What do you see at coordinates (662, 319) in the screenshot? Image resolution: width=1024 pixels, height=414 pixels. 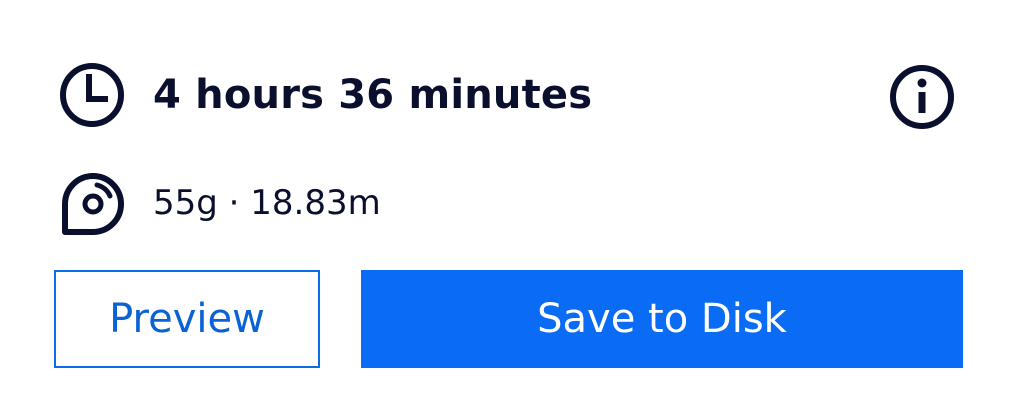 I see `save-to-disk-button: Save to Disk` at bounding box center [662, 319].